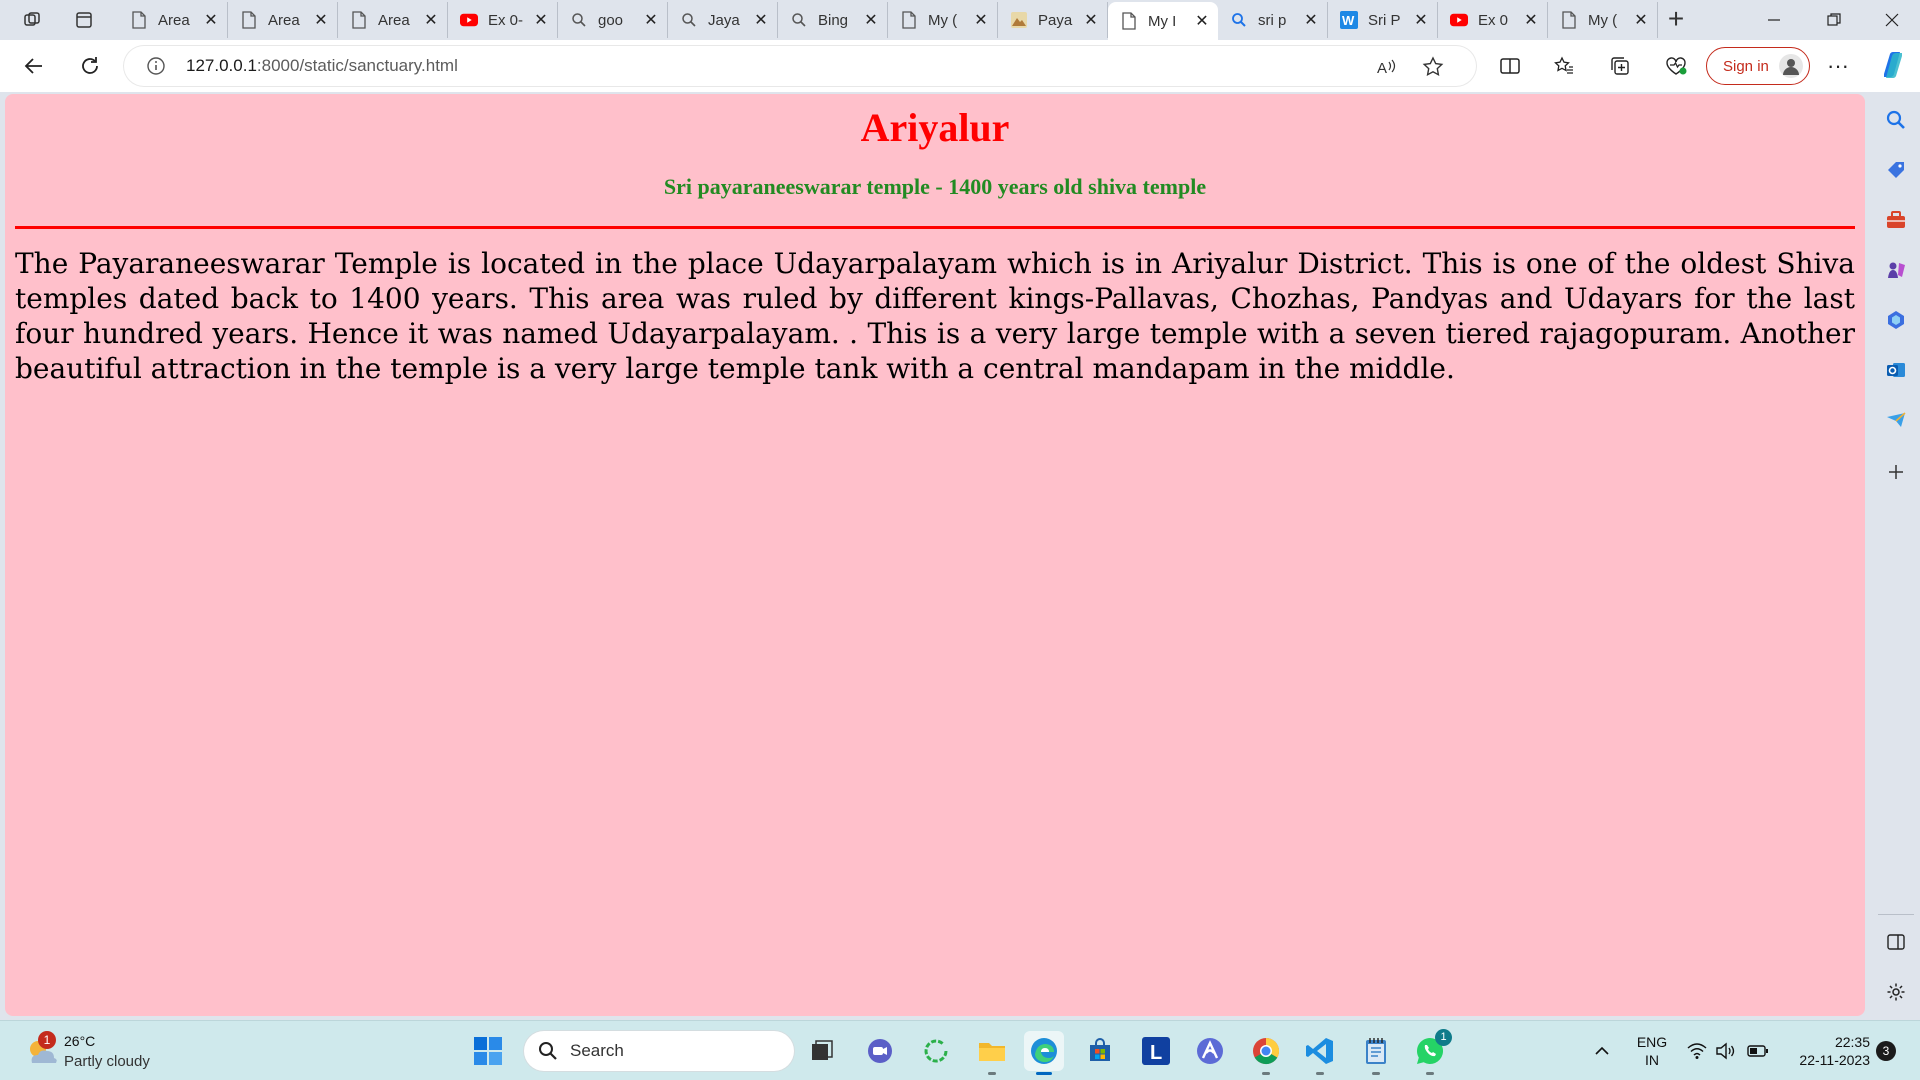 Image resolution: width=1920 pixels, height=1080 pixels. What do you see at coordinates (1896, 554) in the screenshot?
I see `edge-sidebar` at bounding box center [1896, 554].